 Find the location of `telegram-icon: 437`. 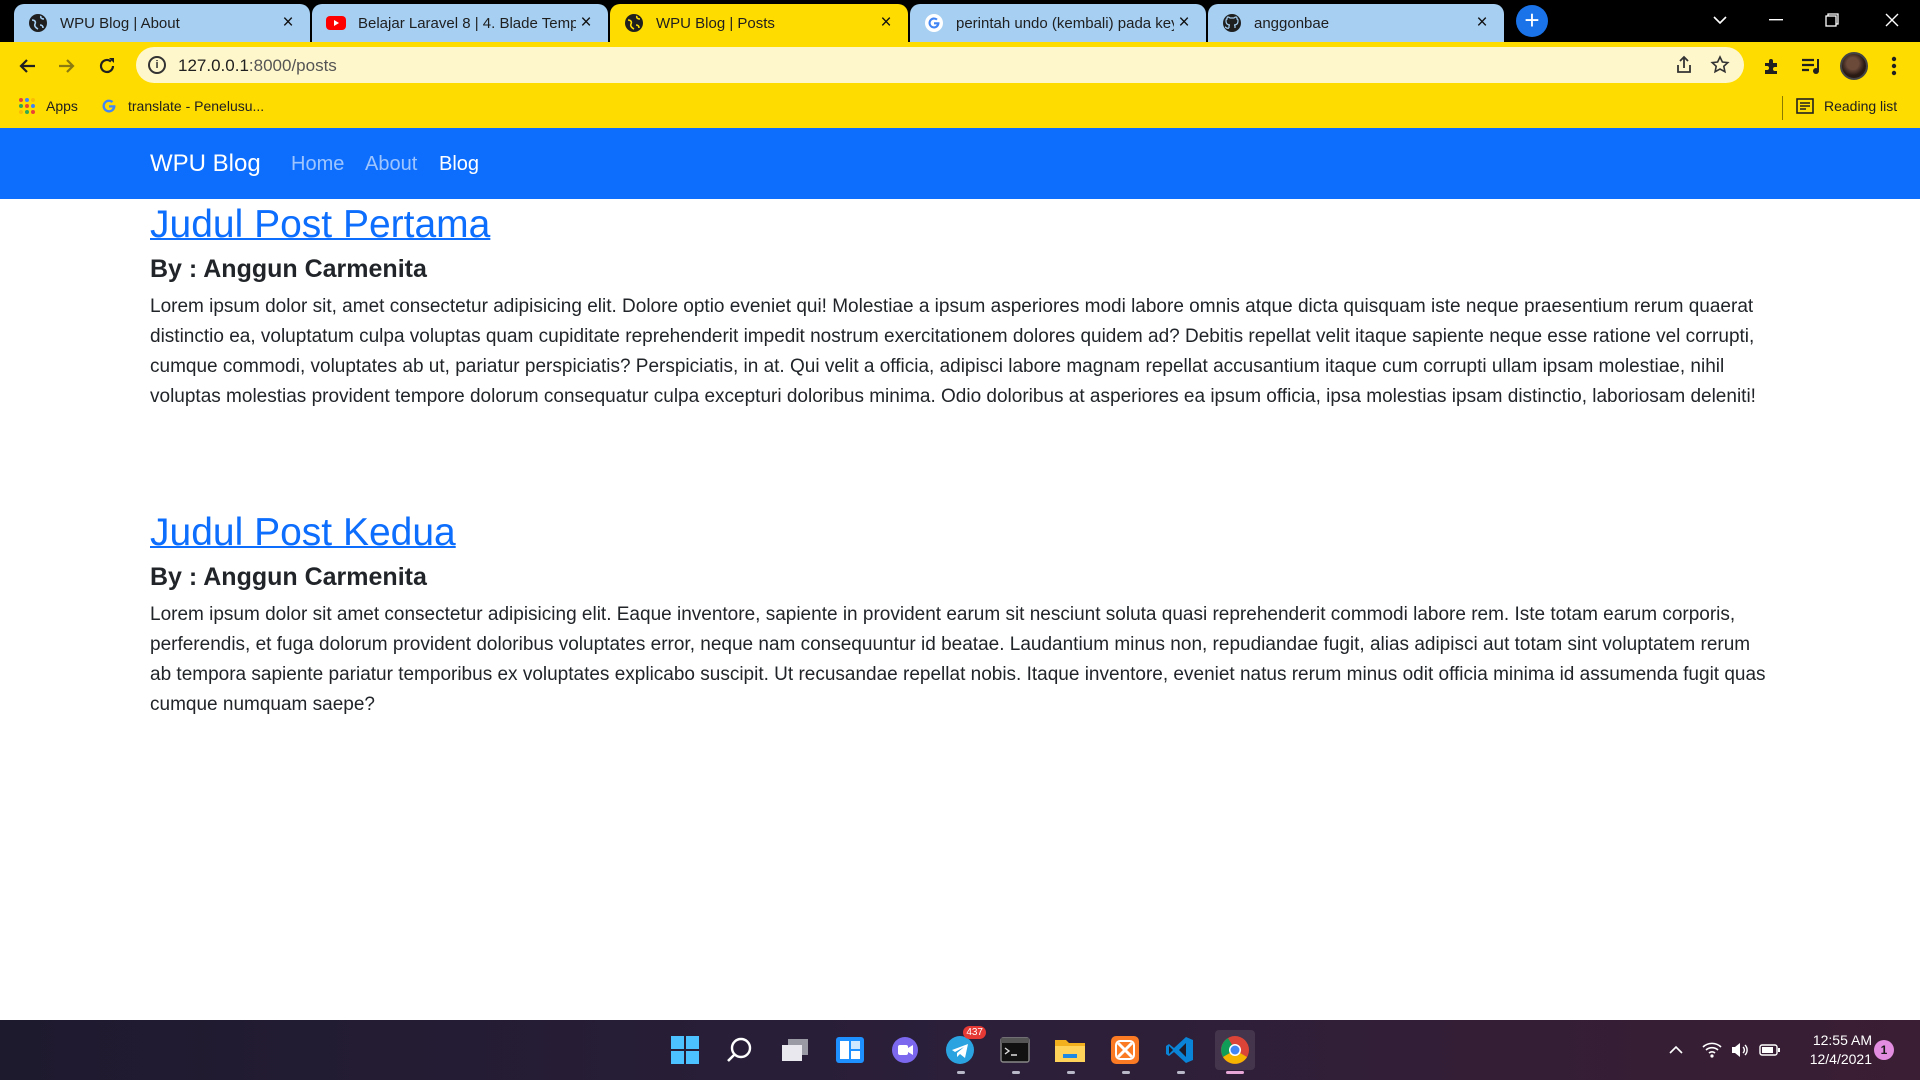

telegram-icon: 437 is located at coordinates (963, 1048).